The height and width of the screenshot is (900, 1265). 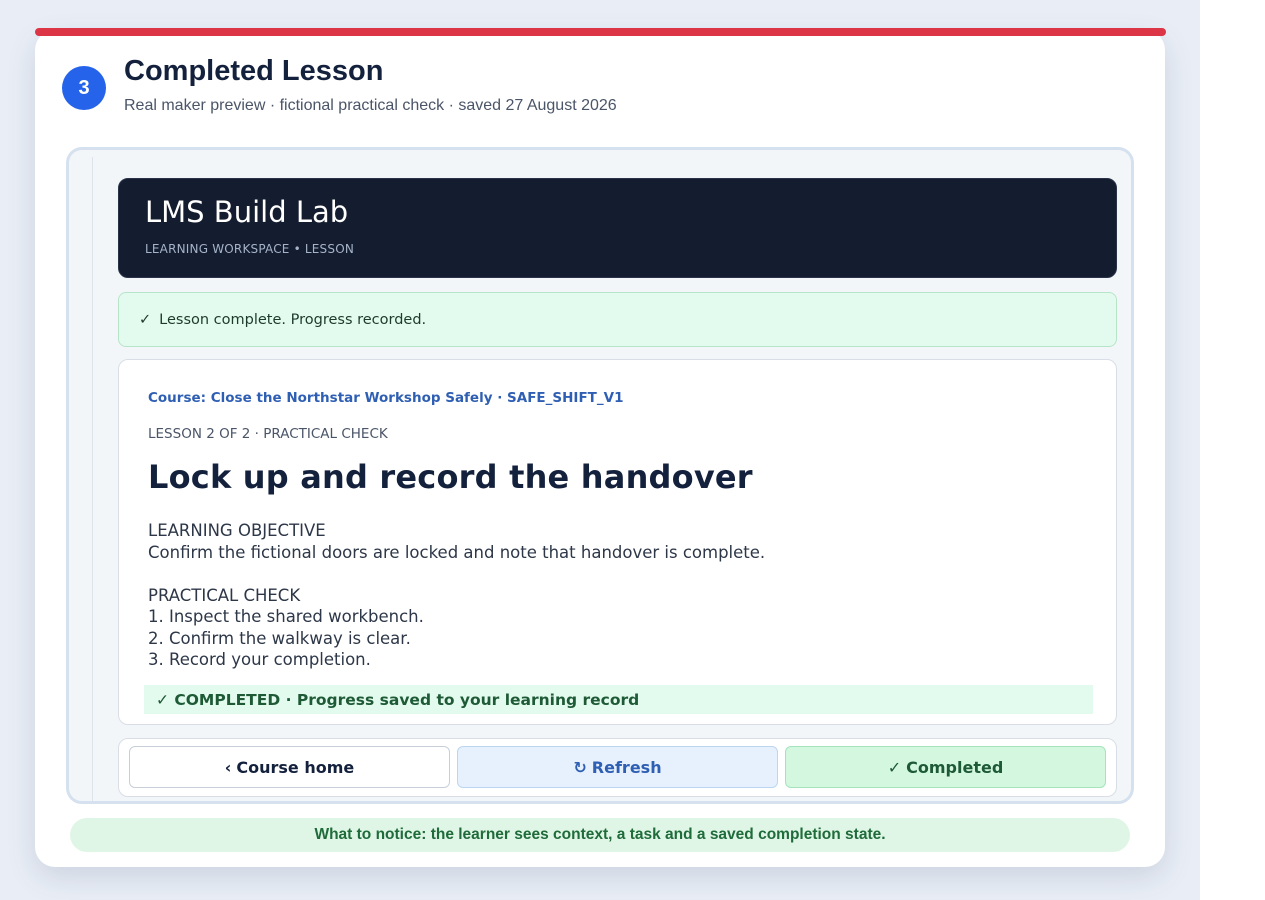 I want to click on lms-title: LMS Build Lab, so click(x=247, y=212).